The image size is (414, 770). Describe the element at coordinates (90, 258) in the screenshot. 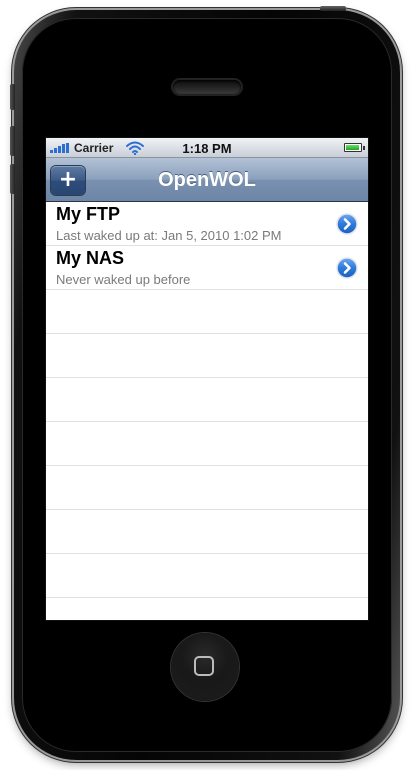

I see `host-name: My NAS` at that location.